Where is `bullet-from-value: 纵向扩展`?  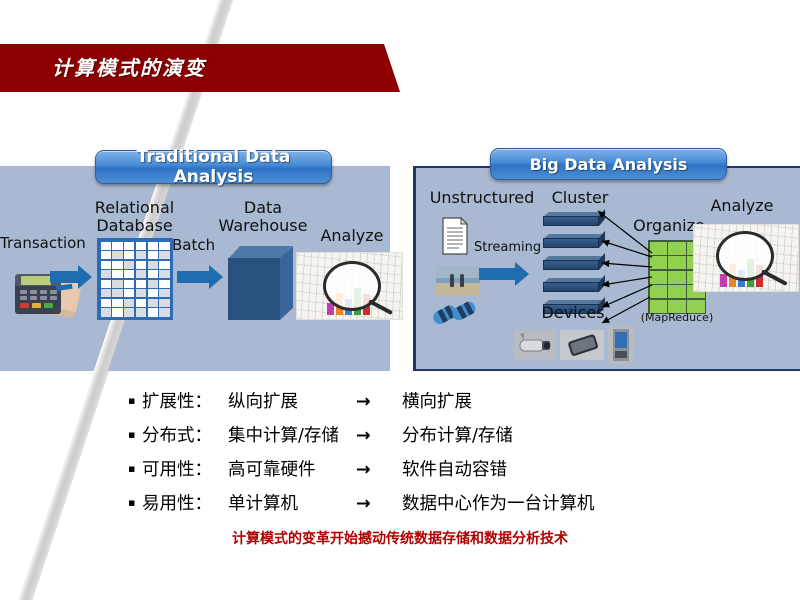
bullet-from-value: 纵向扩展 is located at coordinates (263, 402).